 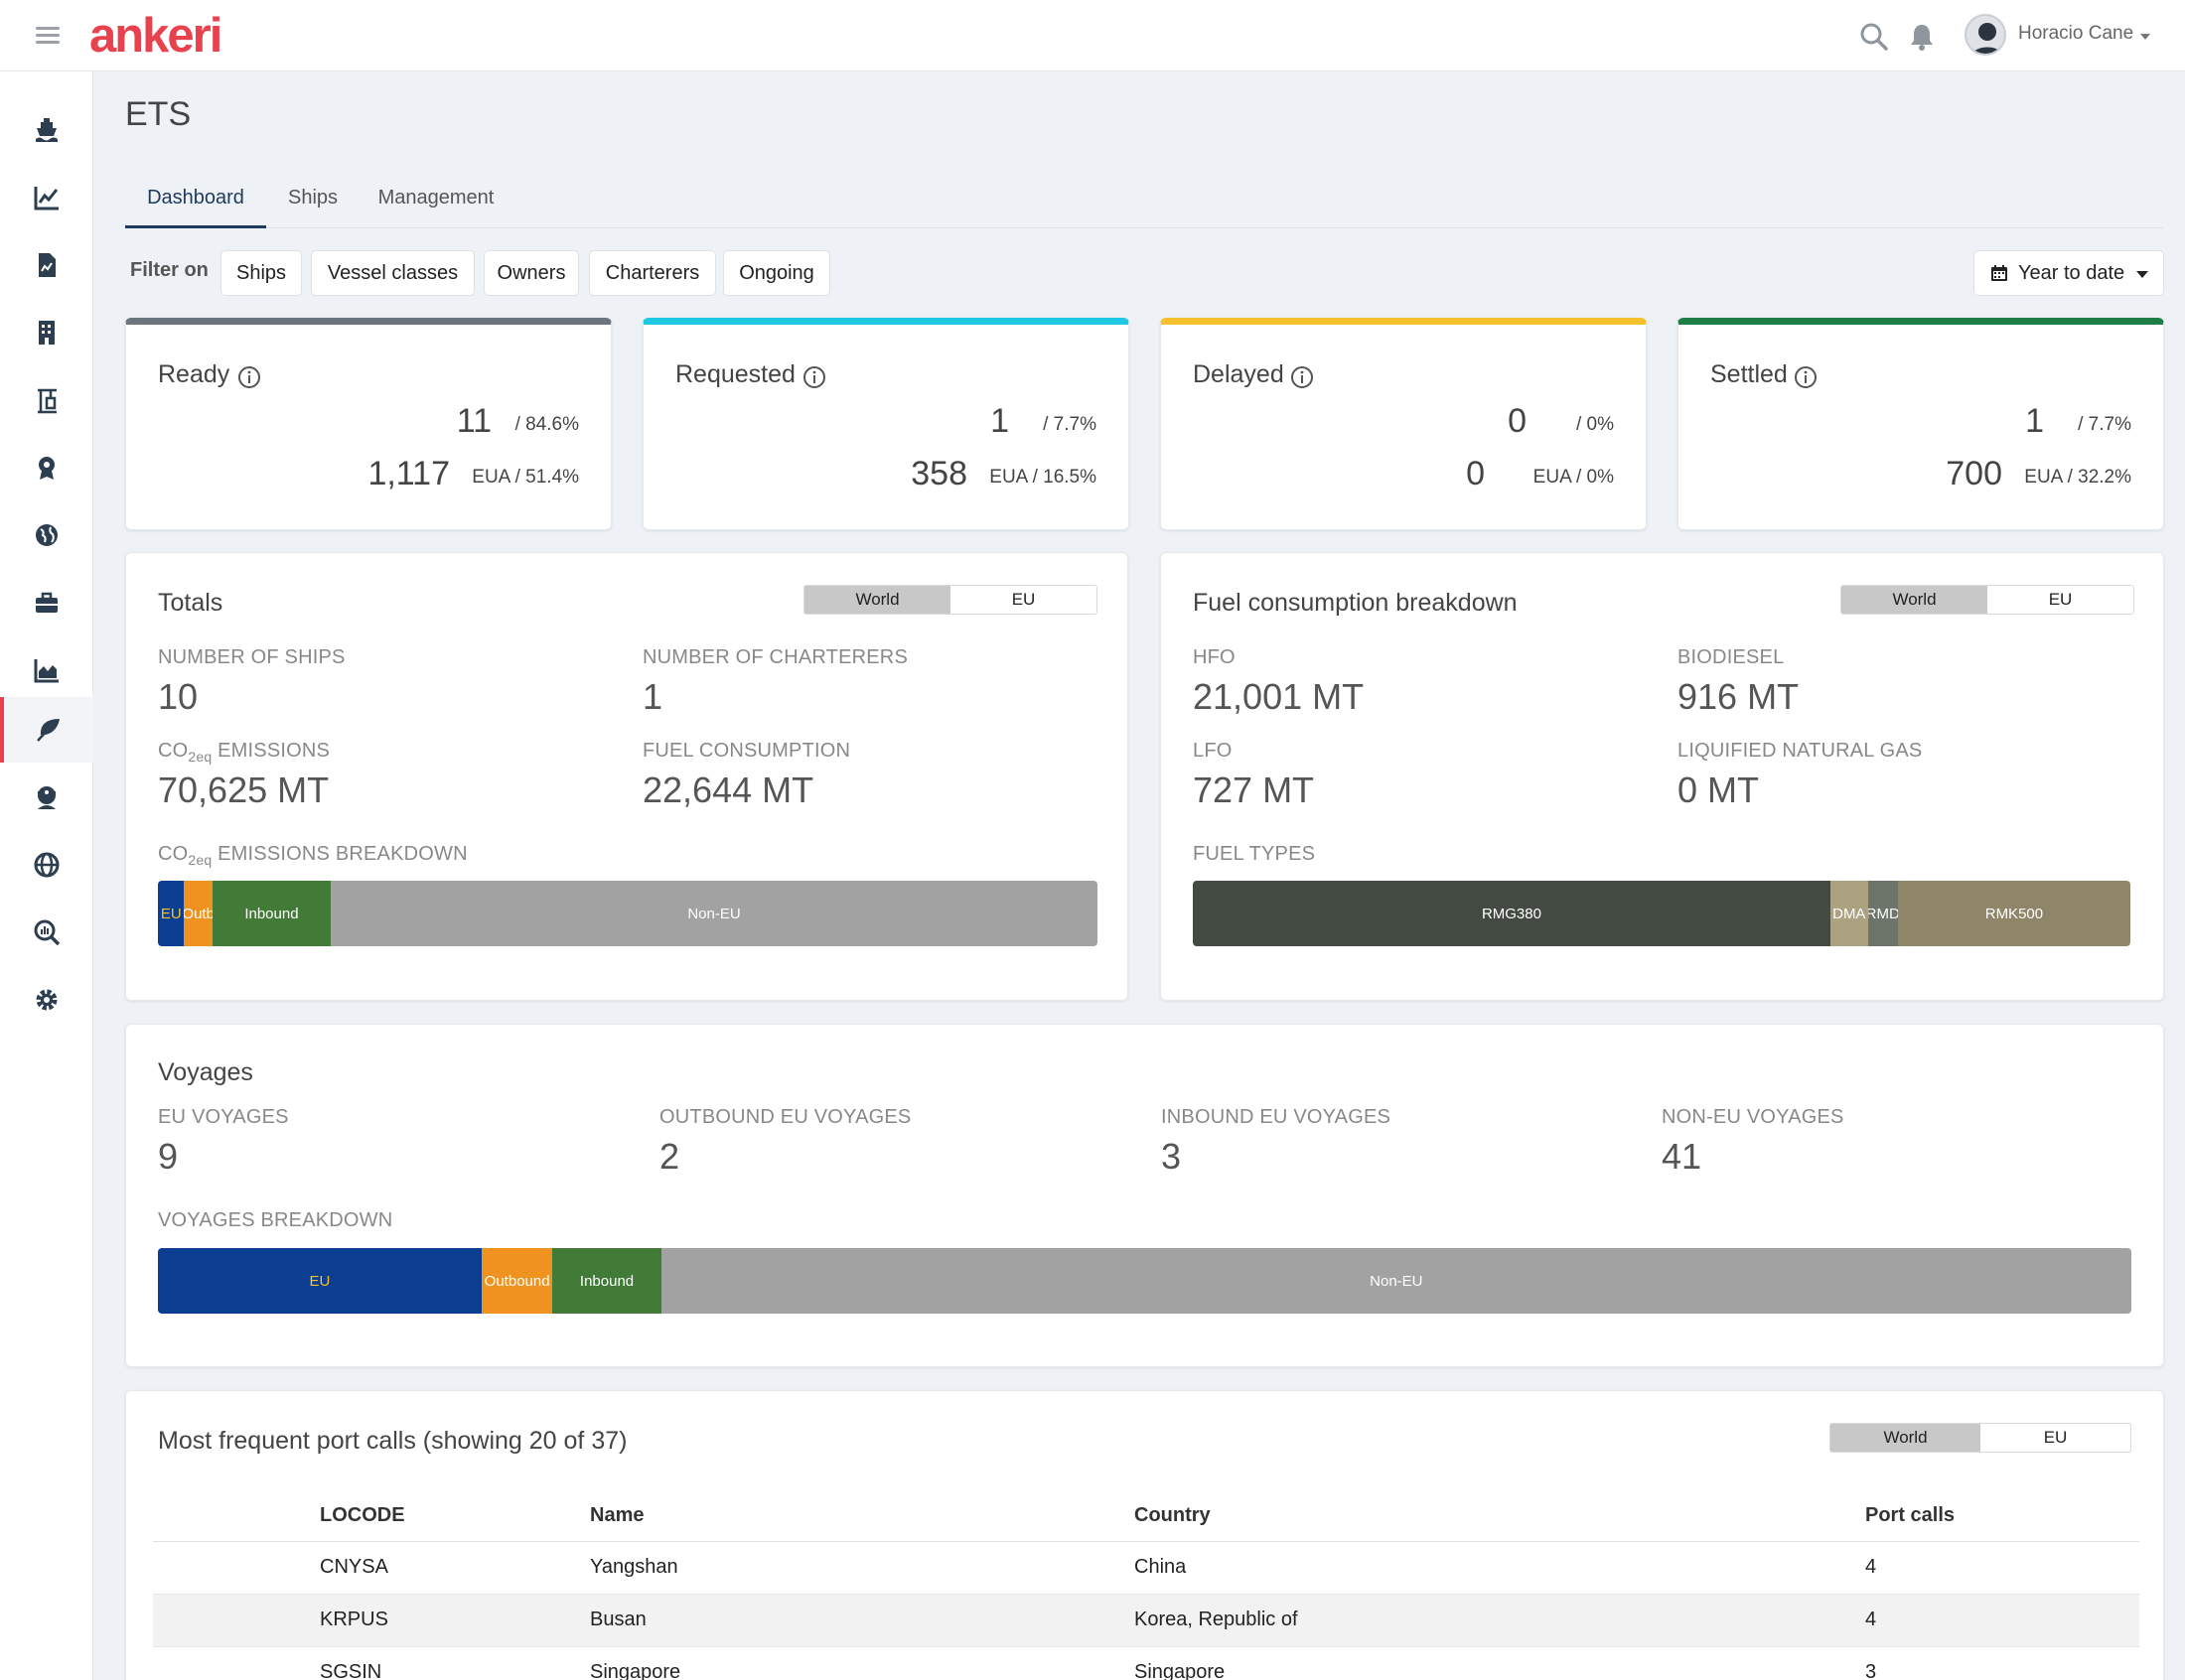 What do you see at coordinates (191, 603) in the screenshot?
I see `totals-title: Totals` at bounding box center [191, 603].